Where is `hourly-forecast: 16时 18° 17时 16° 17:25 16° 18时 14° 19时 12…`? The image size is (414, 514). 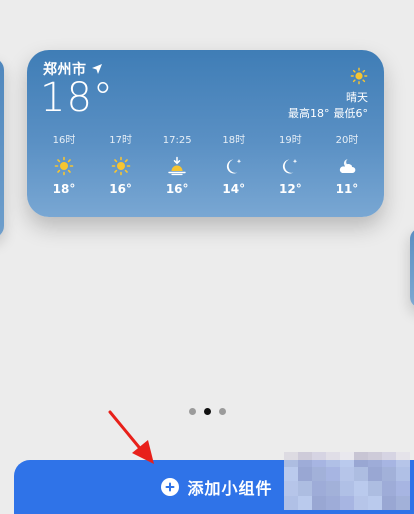
hourly-forecast: 16时 18° 17时 16° 17:25 16° 18时 14° 19时 12… is located at coordinates (205, 165).